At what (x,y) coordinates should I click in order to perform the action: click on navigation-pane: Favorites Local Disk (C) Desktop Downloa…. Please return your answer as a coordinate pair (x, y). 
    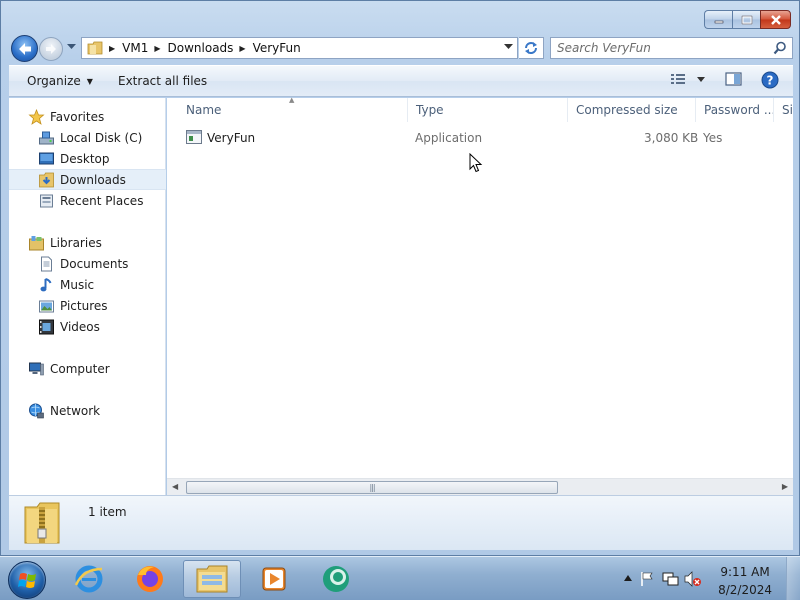
    Looking at the image, I should click on (87, 296).